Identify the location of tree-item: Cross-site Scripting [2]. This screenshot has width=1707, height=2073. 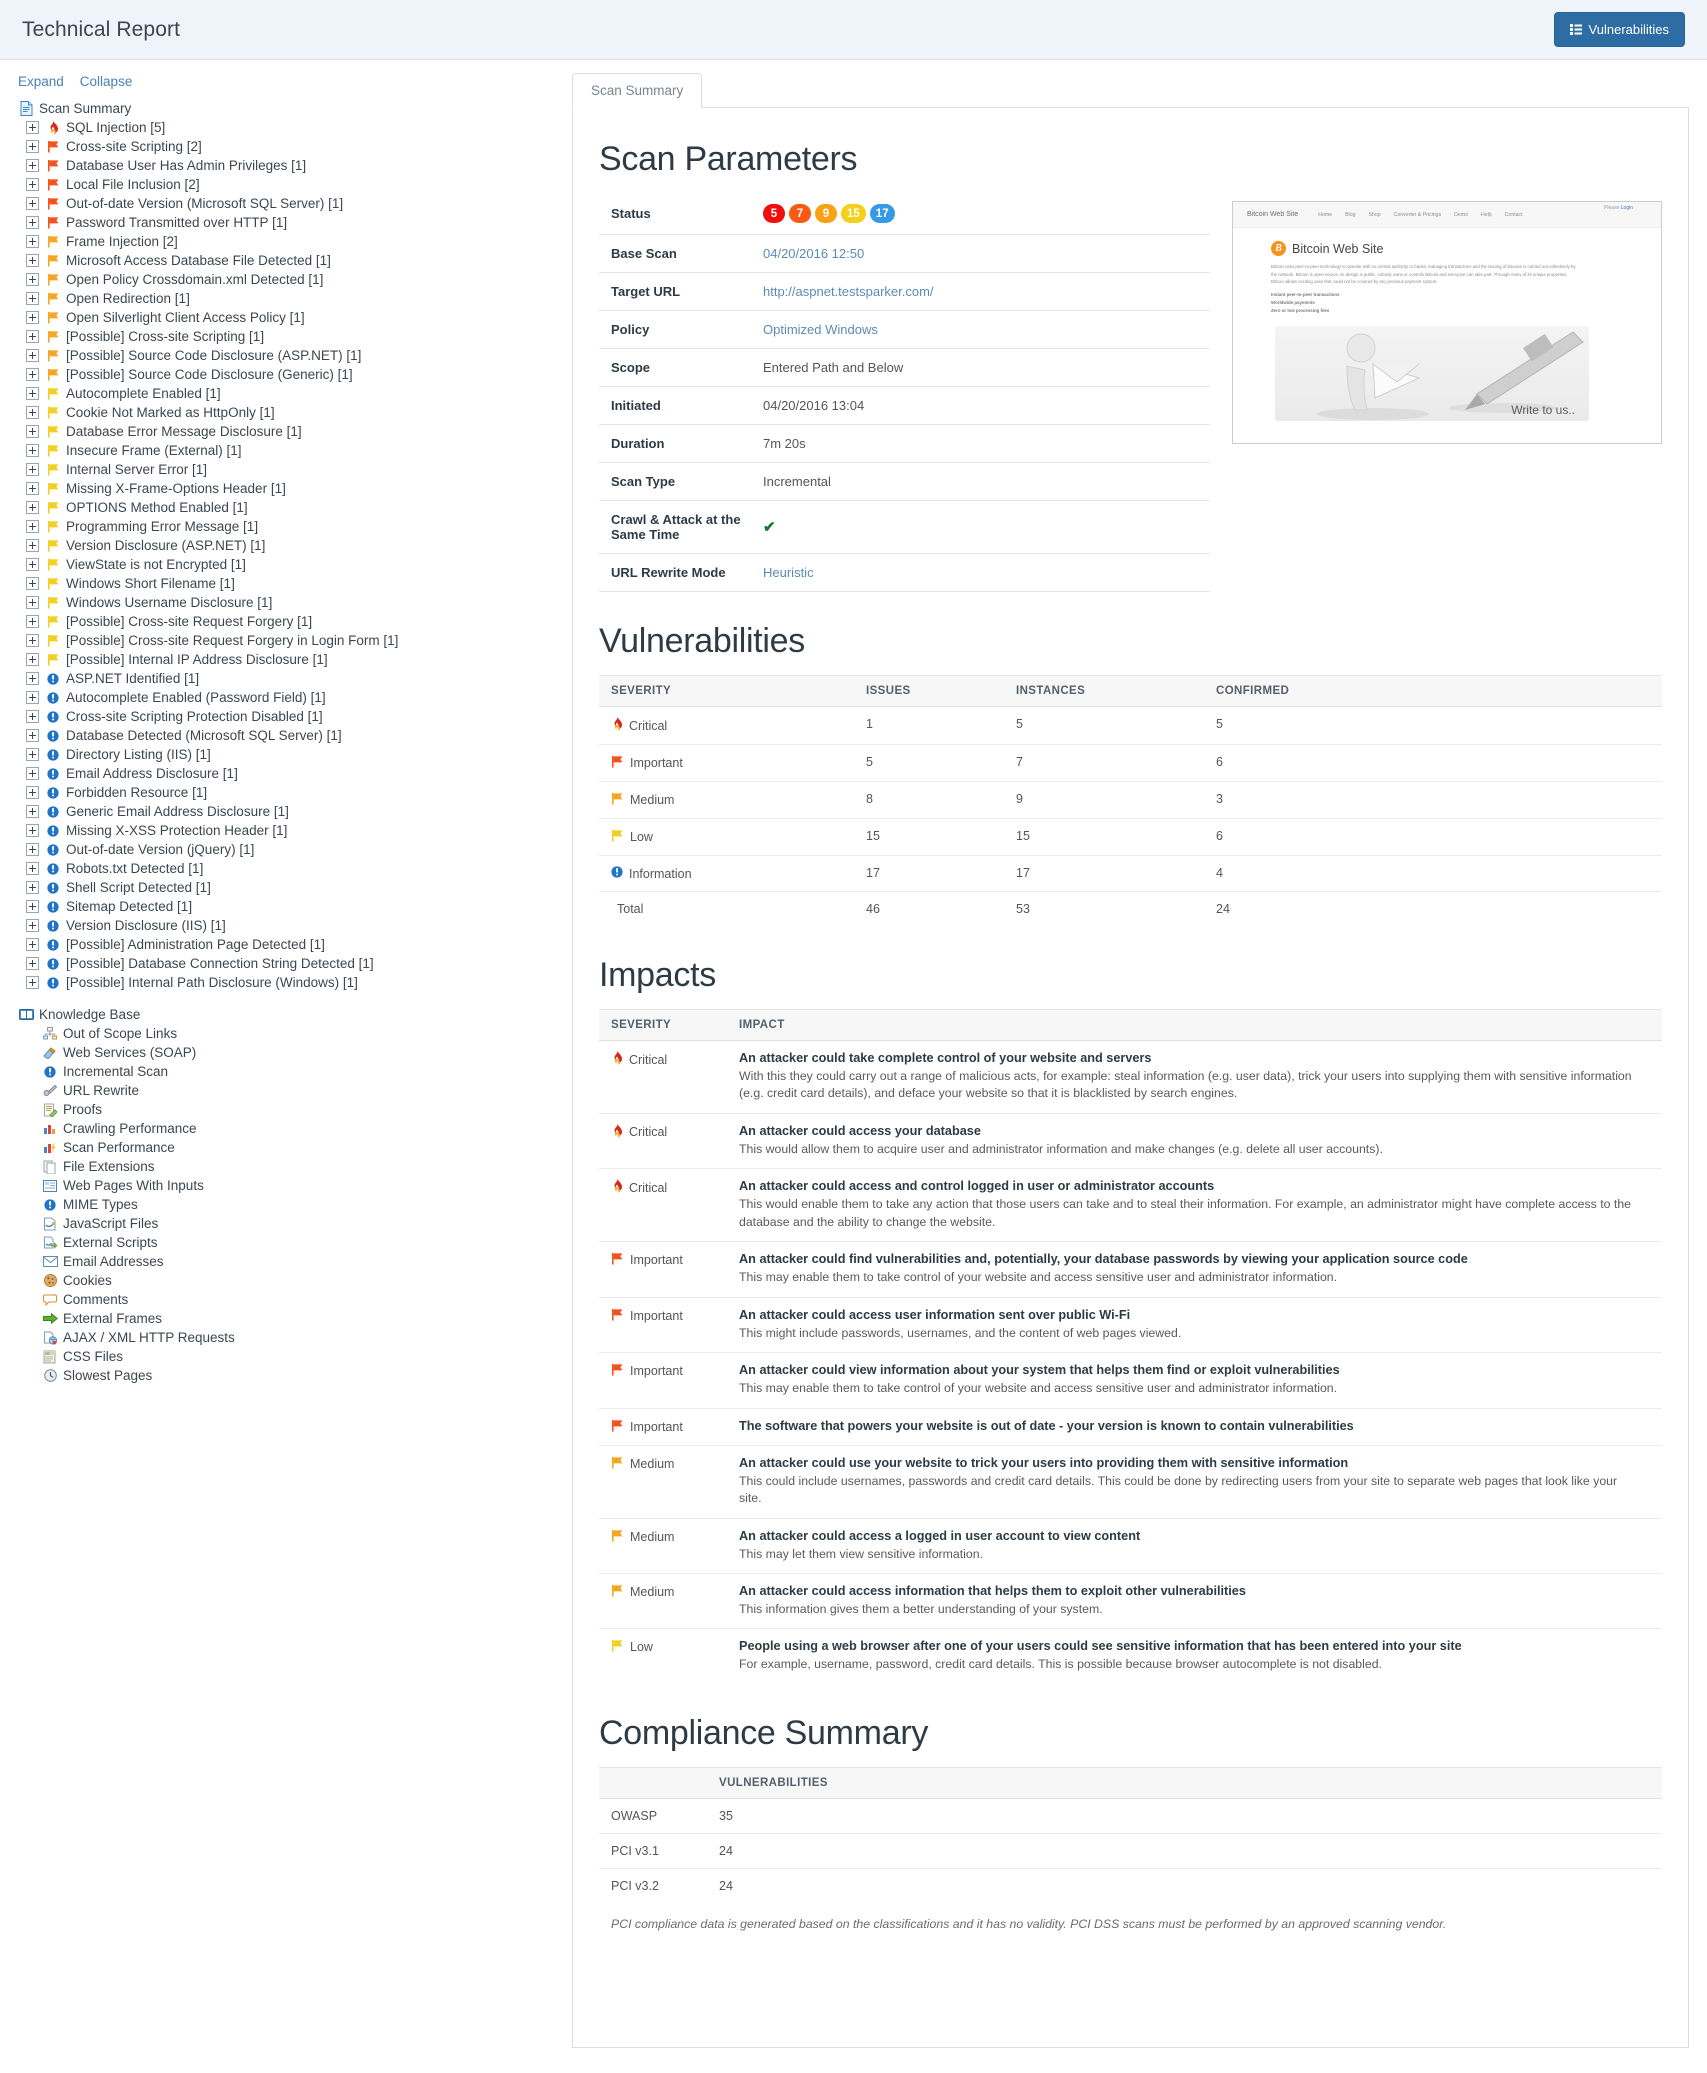
(291, 146).